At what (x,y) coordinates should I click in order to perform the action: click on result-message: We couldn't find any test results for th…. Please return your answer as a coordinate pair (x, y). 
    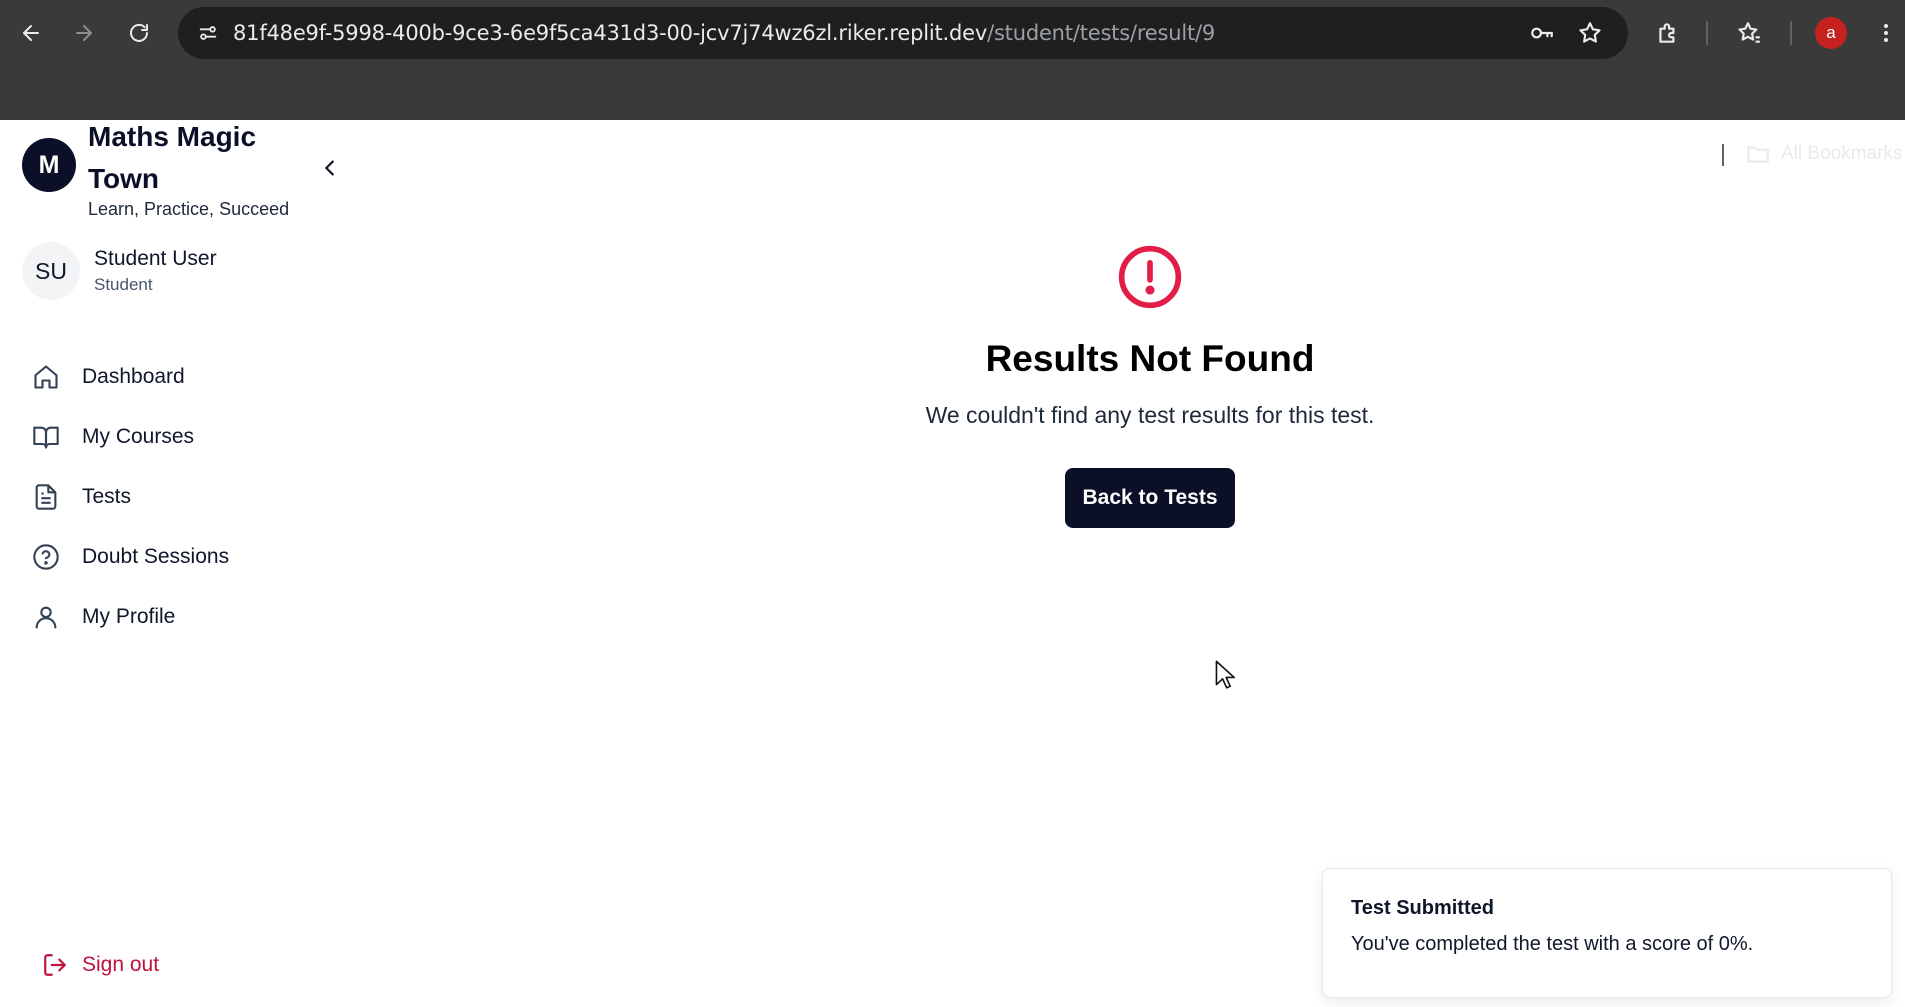
    Looking at the image, I should click on (1150, 415).